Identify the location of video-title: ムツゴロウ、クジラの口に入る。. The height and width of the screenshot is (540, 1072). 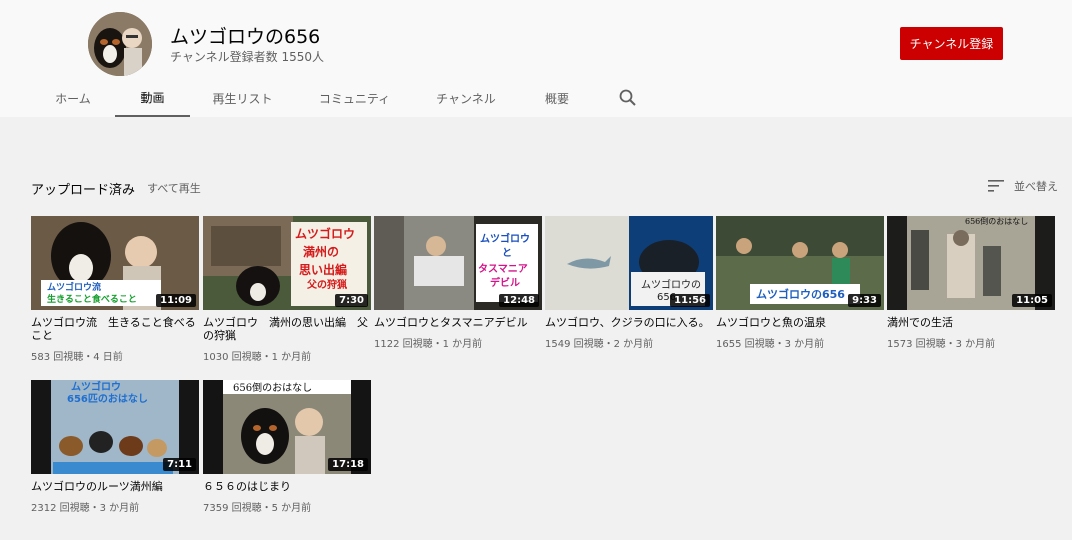
(629, 322).